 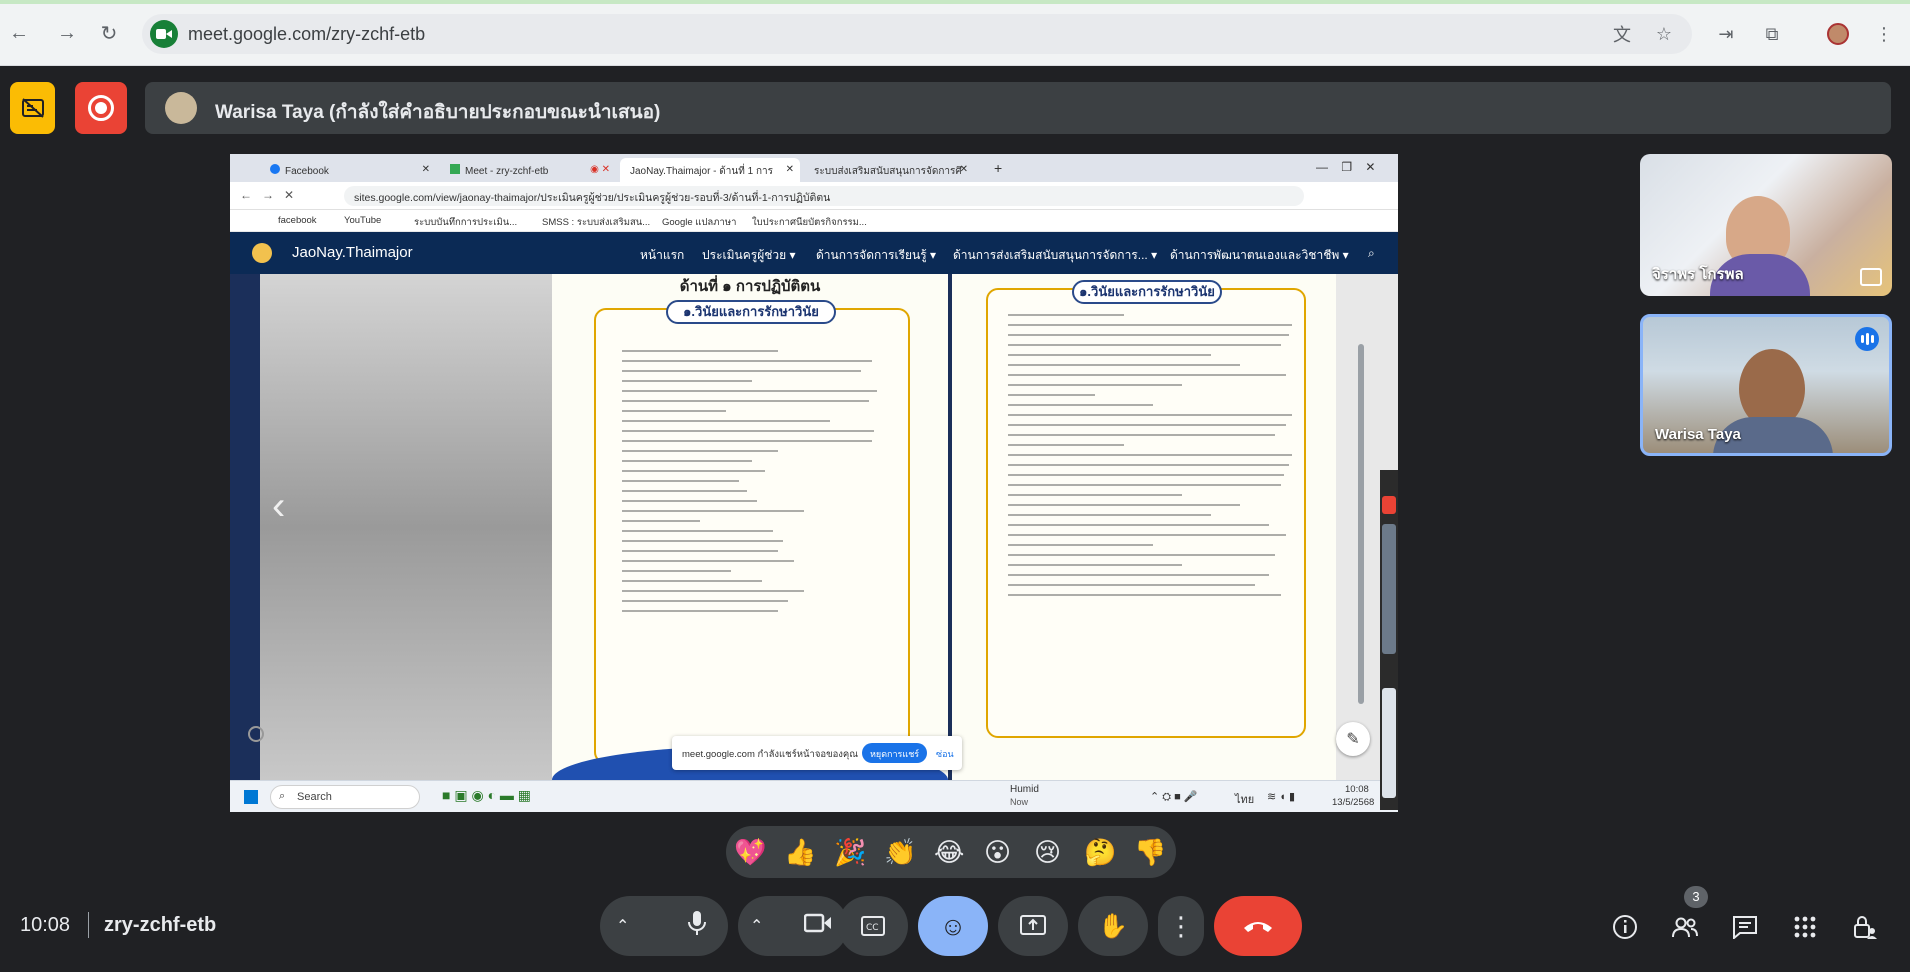 I want to click on more-options-button: ⋮, so click(x=1181, y=926).